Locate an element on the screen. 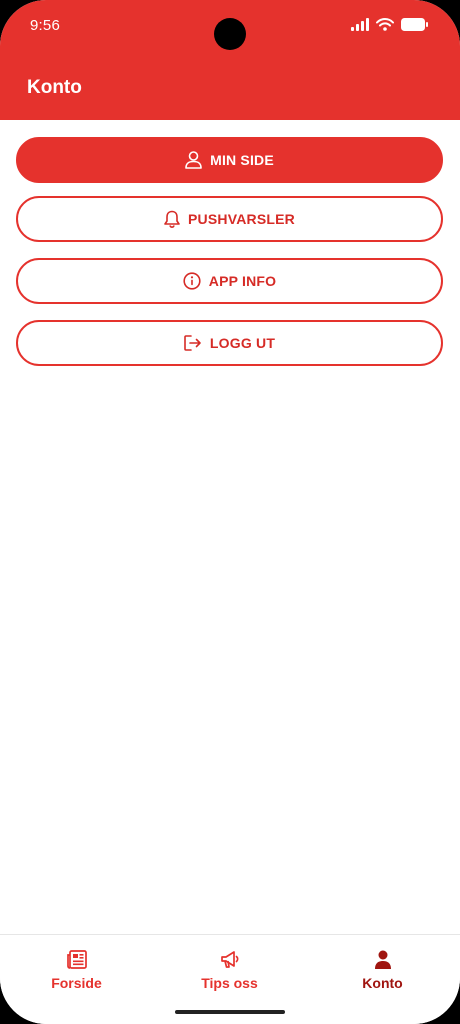 The height and width of the screenshot is (1024, 460). newspaper-icon is located at coordinates (76, 959).